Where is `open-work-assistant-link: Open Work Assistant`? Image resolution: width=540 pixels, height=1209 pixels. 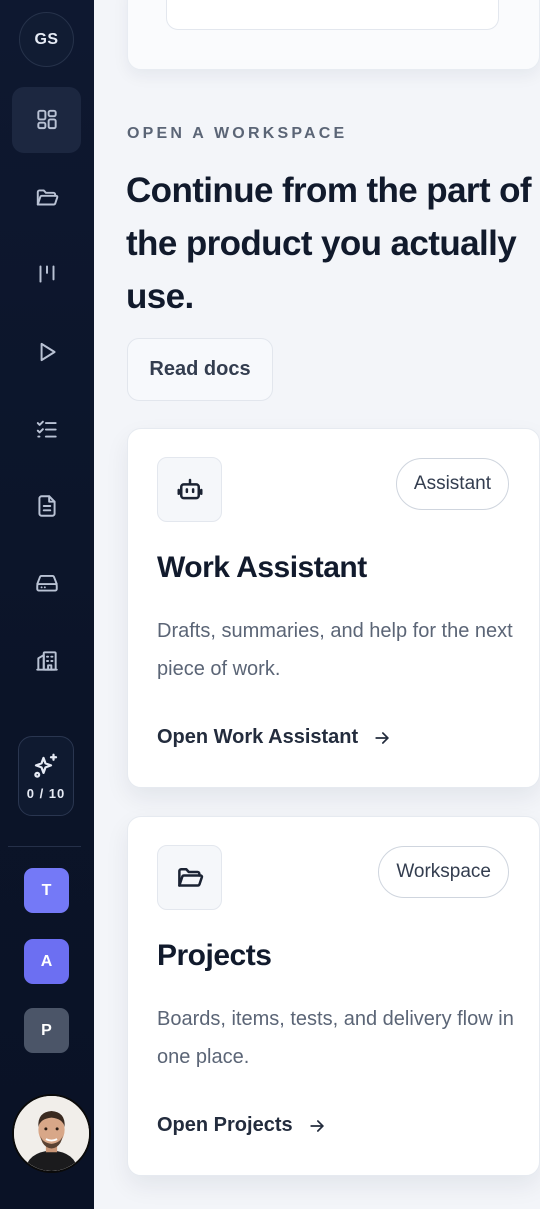 open-work-assistant-link: Open Work Assistant is located at coordinates (274, 737).